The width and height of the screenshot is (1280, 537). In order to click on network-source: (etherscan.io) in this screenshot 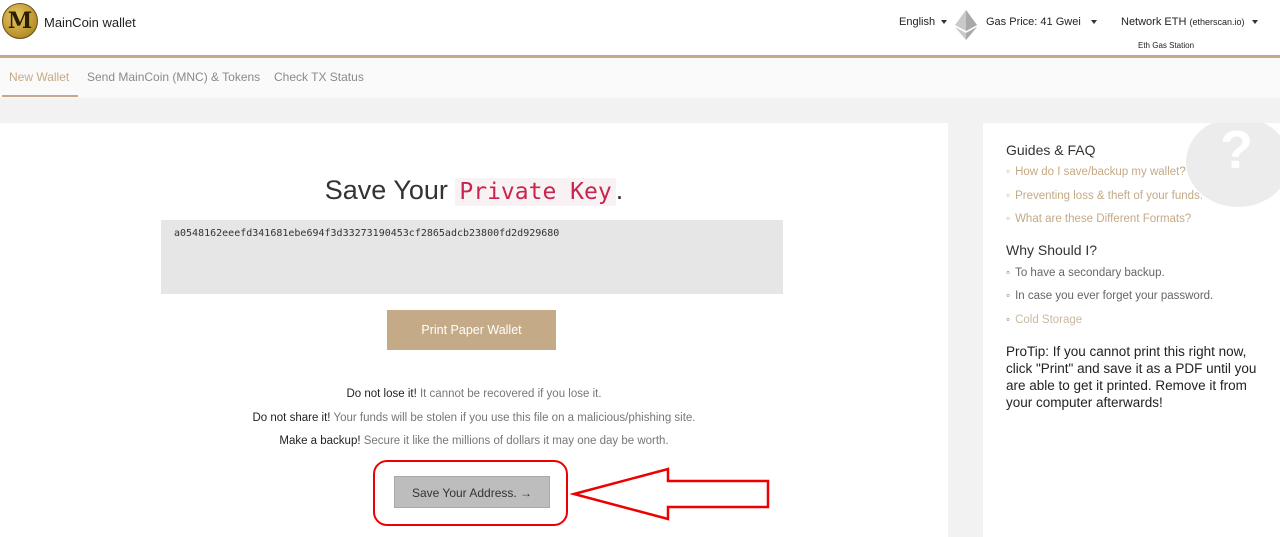, I will do `click(1217, 22)`.